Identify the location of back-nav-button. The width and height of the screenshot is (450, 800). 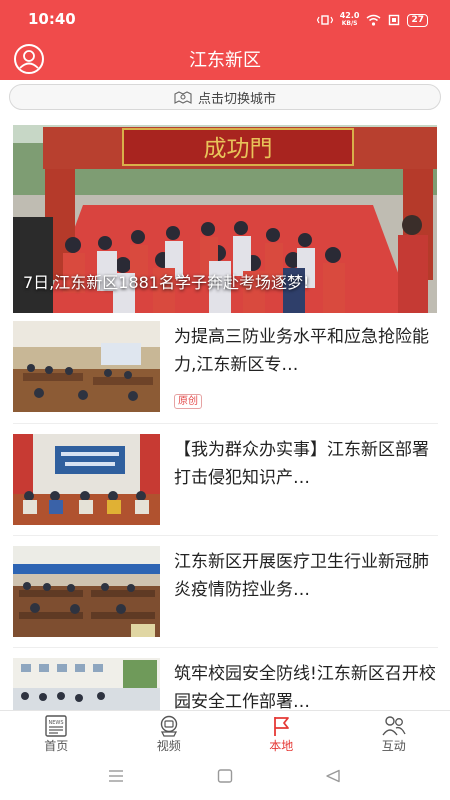
(333, 777).